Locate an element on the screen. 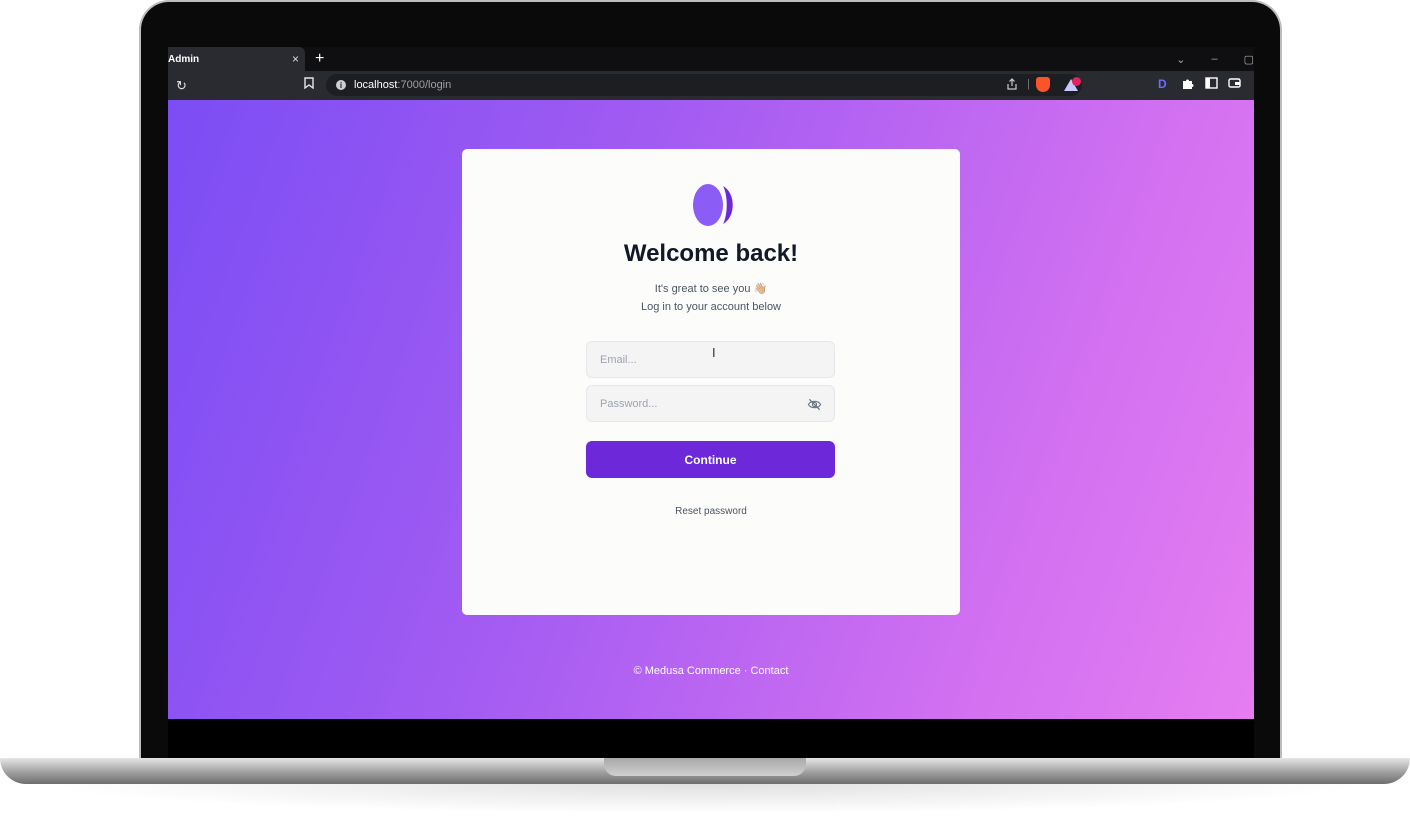 This screenshot has width=1410, height=826. new-tab-button: + is located at coordinates (319, 59).